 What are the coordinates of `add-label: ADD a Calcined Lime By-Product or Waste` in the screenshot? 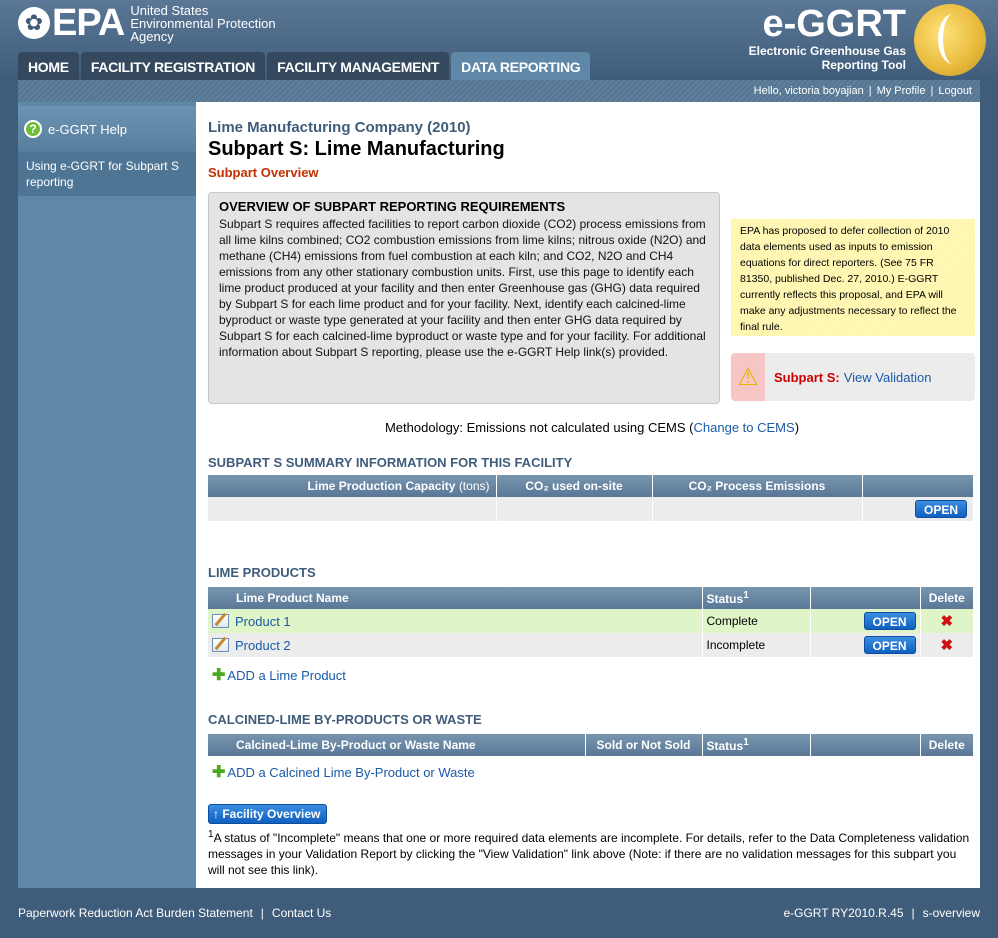 It's located at (351, 772).